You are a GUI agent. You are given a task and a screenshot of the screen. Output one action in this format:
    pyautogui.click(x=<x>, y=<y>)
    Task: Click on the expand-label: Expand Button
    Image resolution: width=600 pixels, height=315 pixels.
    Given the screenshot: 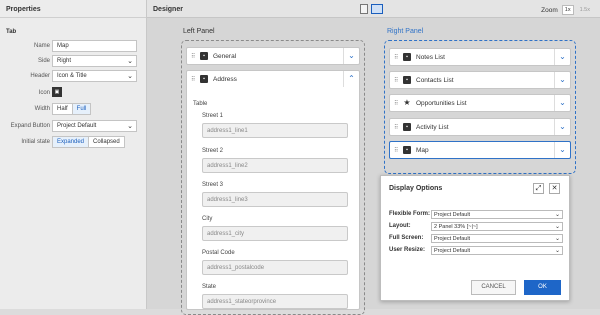 What is the action you would take?
    pyautogui.click(x=30, y=126)
    